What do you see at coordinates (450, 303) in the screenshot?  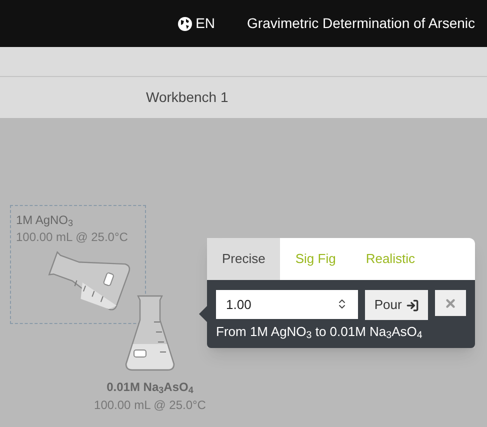 I see `close-icon` at bounding box center [450, 303].